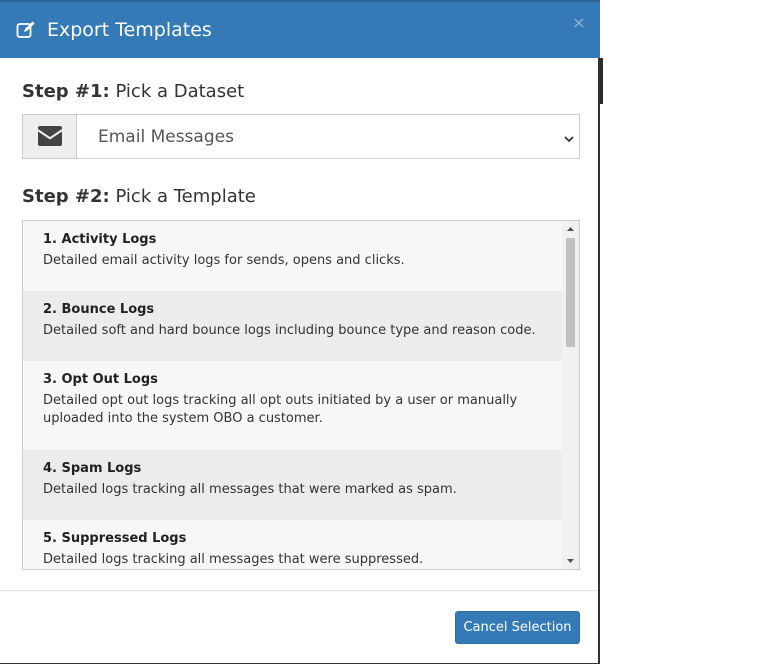  I want to click on edit-icon, so click(26, 30).